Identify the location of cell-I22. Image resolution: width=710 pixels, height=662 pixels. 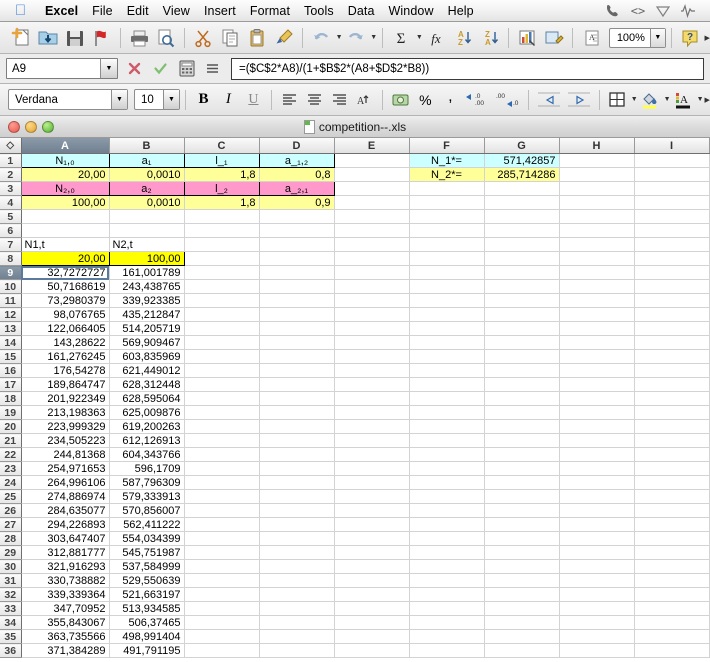
(672, 454).